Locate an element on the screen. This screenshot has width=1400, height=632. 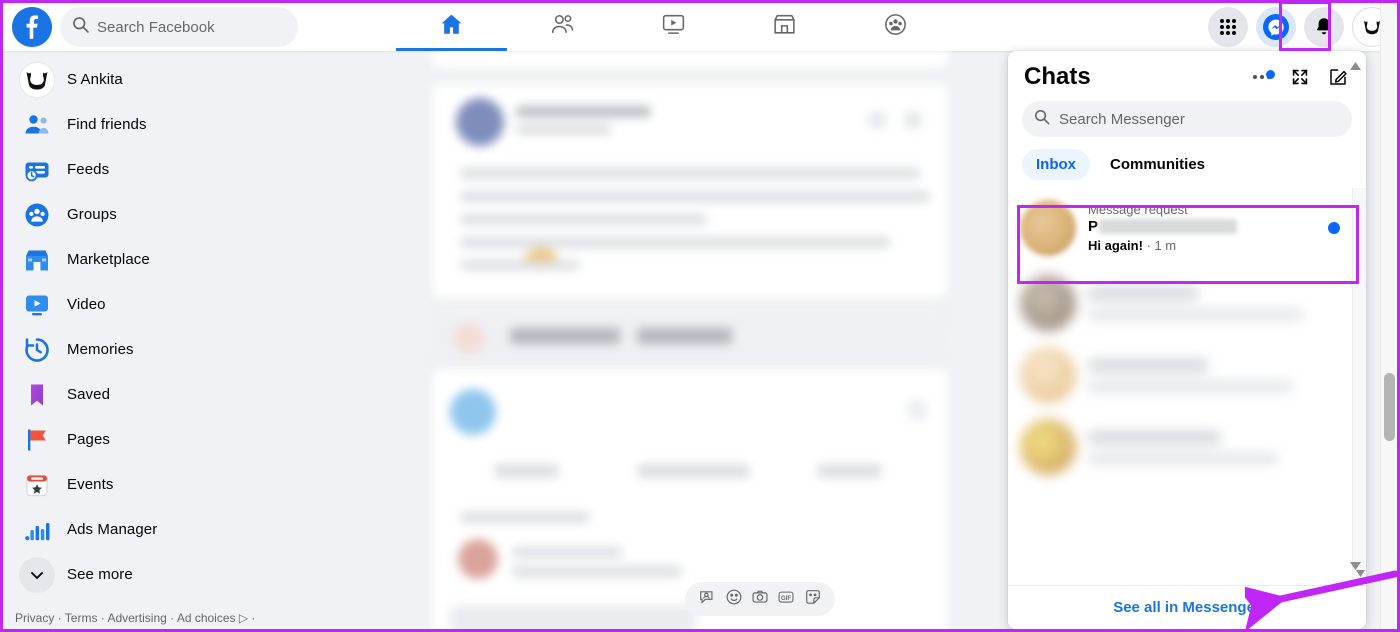
message-request-tag: Message request is located at coordinates (1138, 209).